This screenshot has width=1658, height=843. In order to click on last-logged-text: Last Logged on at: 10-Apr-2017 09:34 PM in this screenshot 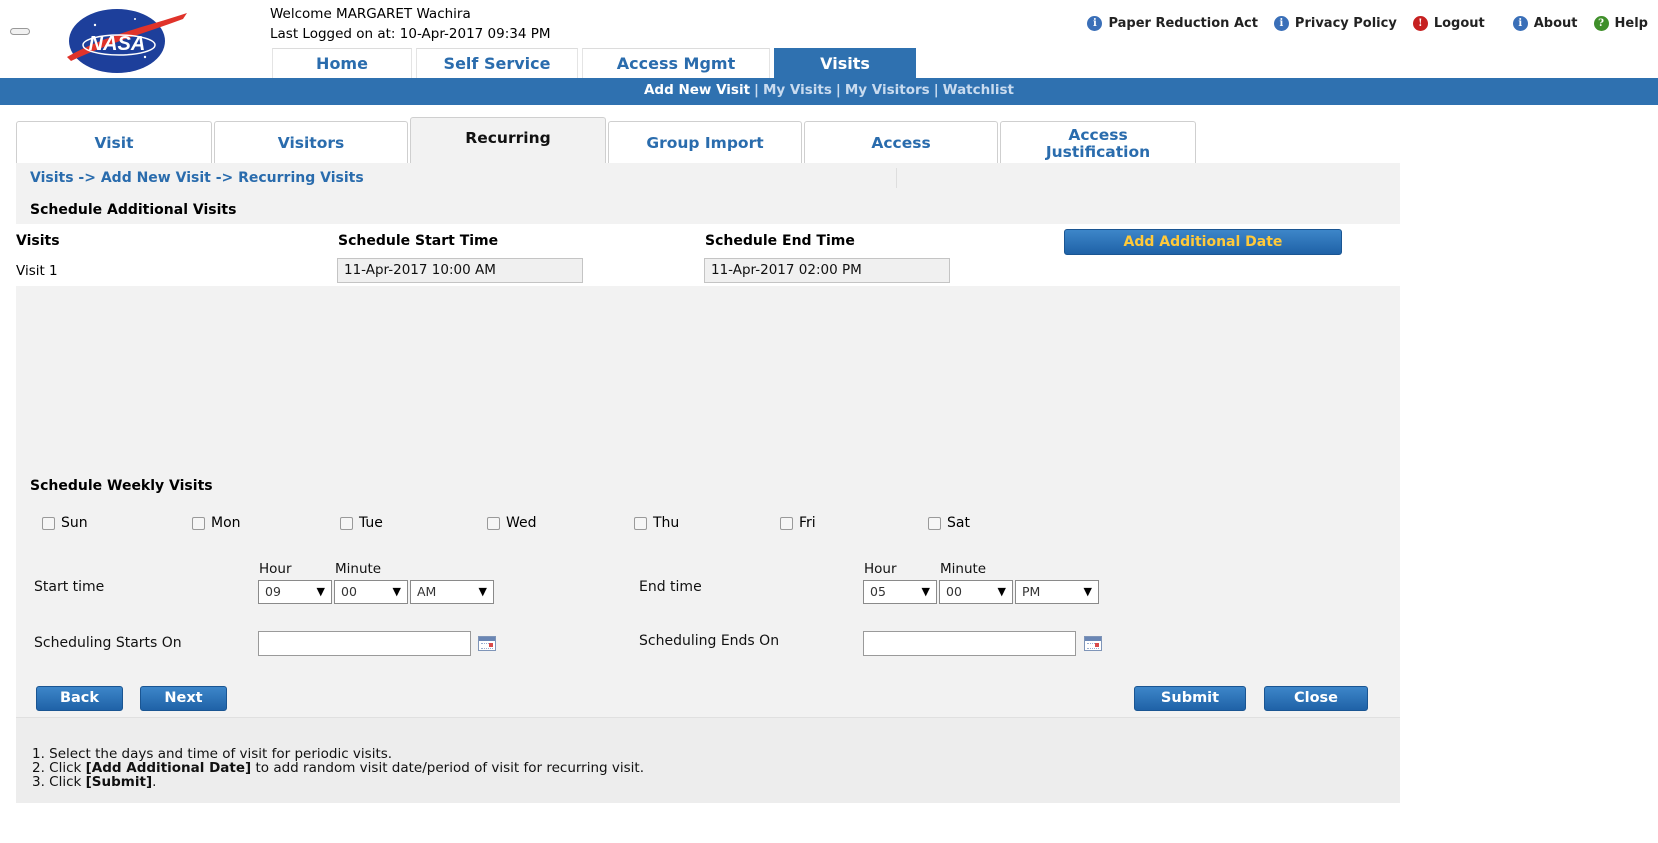, I will do `click(410, 34)`.